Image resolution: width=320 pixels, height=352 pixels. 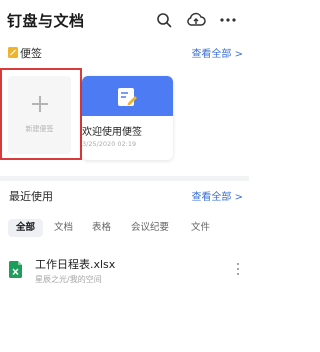 I want to click on new-note-label: 新建便签, so click(x=39, y=129).